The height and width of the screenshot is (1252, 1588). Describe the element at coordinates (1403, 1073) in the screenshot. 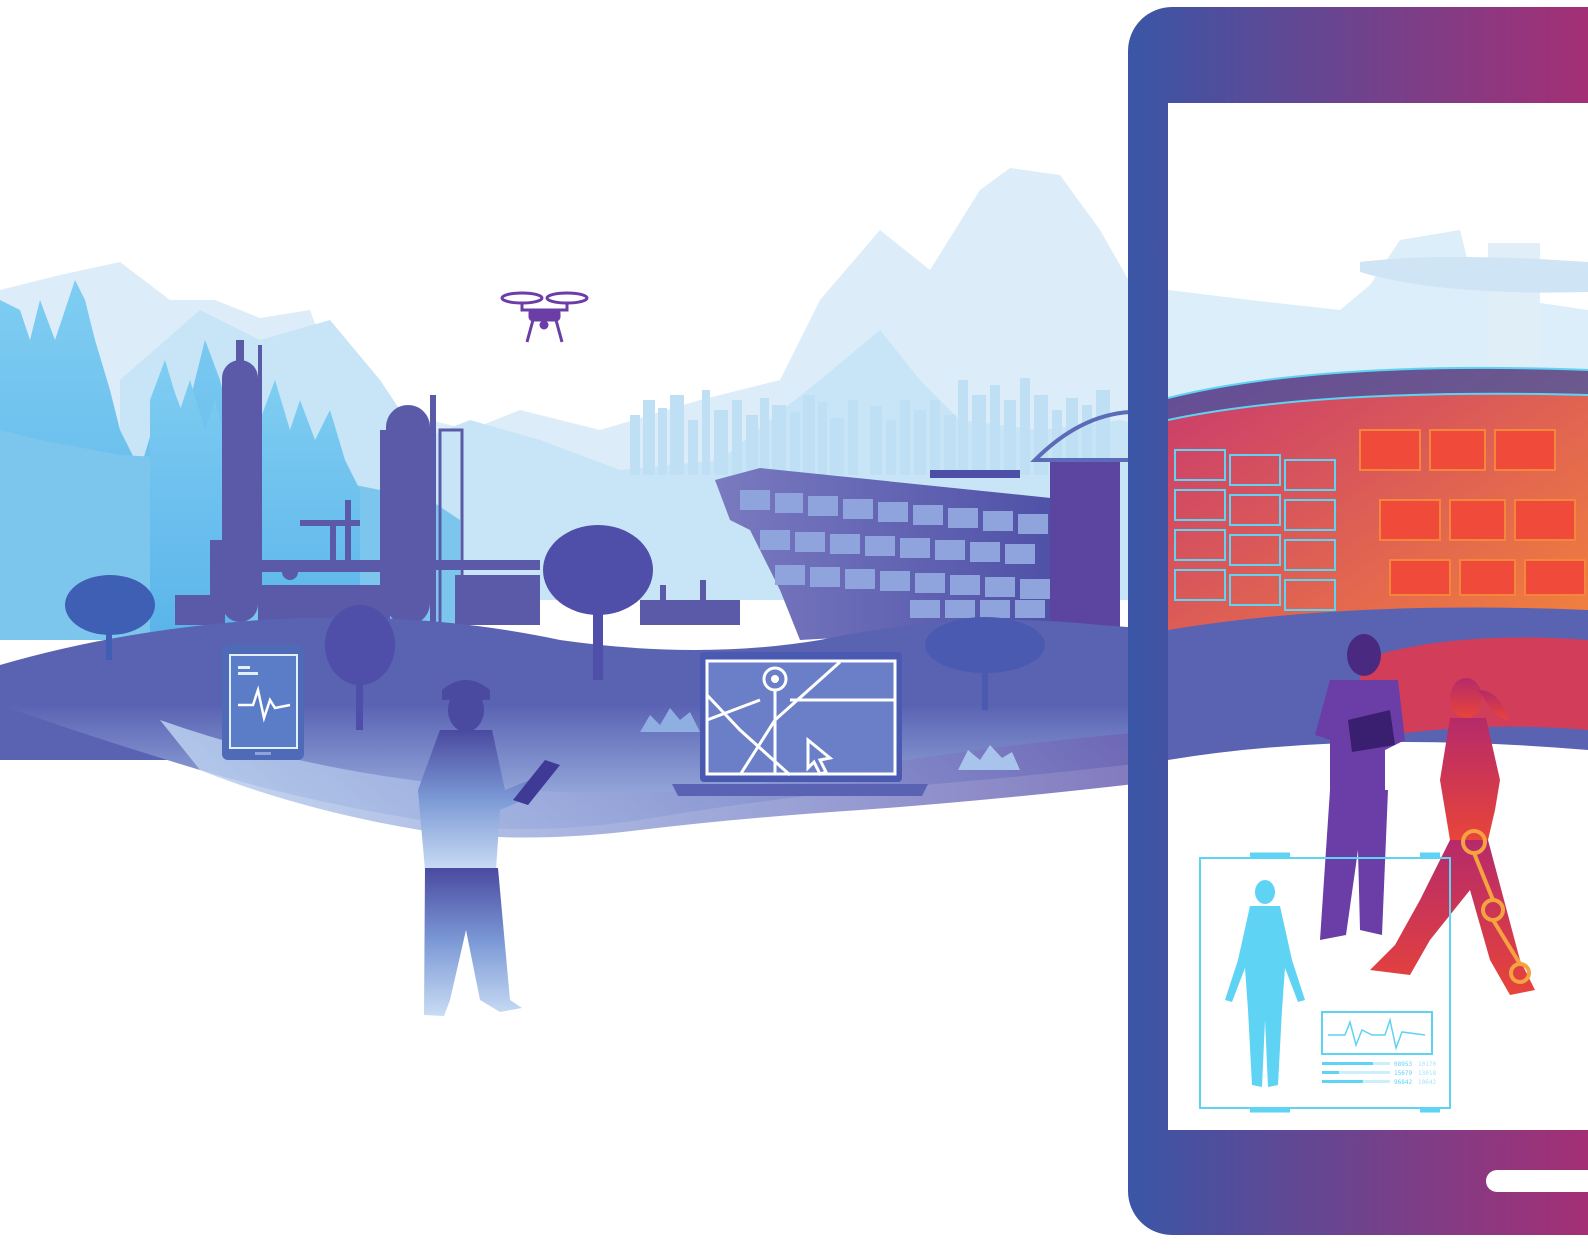

I see `readout-value: 15679` at that location.